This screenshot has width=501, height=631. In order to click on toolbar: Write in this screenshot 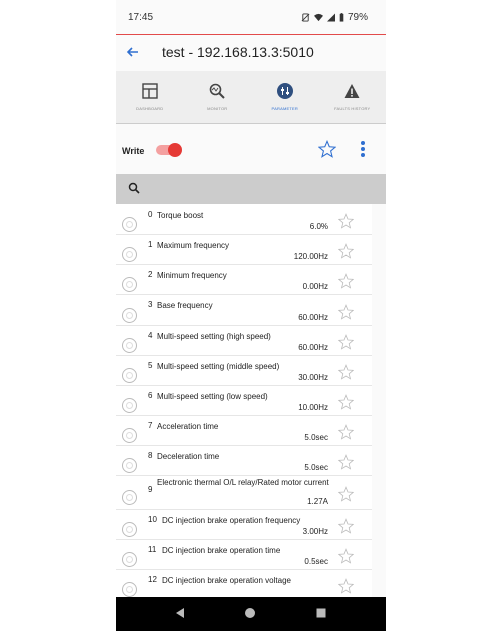, I will do `click(251, 149)`.